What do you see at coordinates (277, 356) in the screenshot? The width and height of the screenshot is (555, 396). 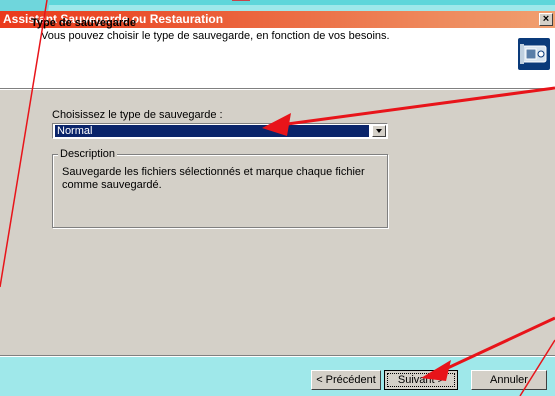 I see `footer-divider` at bounding box center [277, 356].